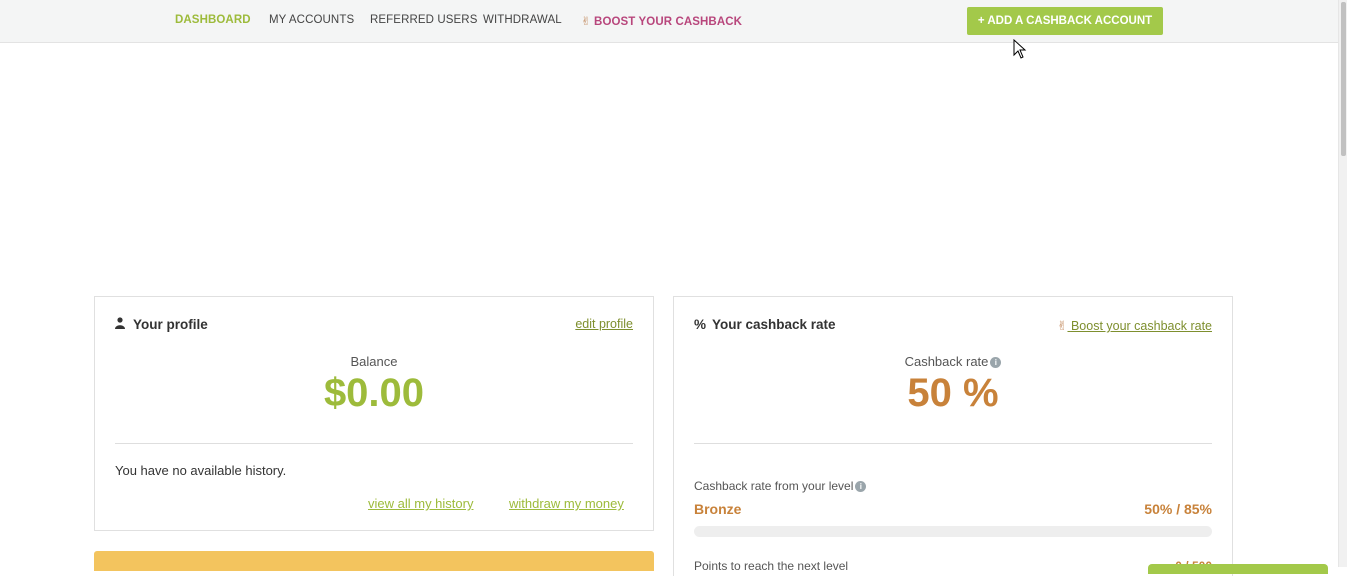 Image resolution: width=1347 pixels, height=576 pixels. Describe the element at coordinates (374, 361) in the screenshot. I see `balance-label: Balance` at that location.